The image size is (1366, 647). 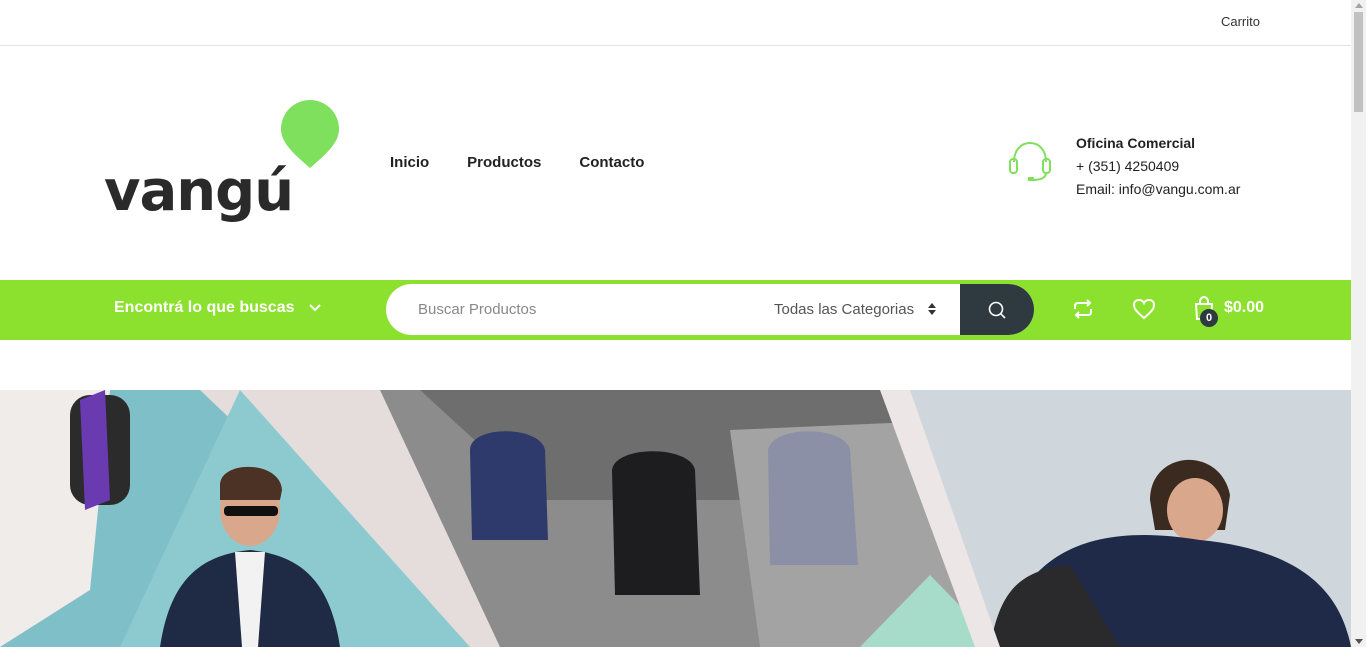 I want to click on nav-item-productos: Productos, so click(x=504, y=162).